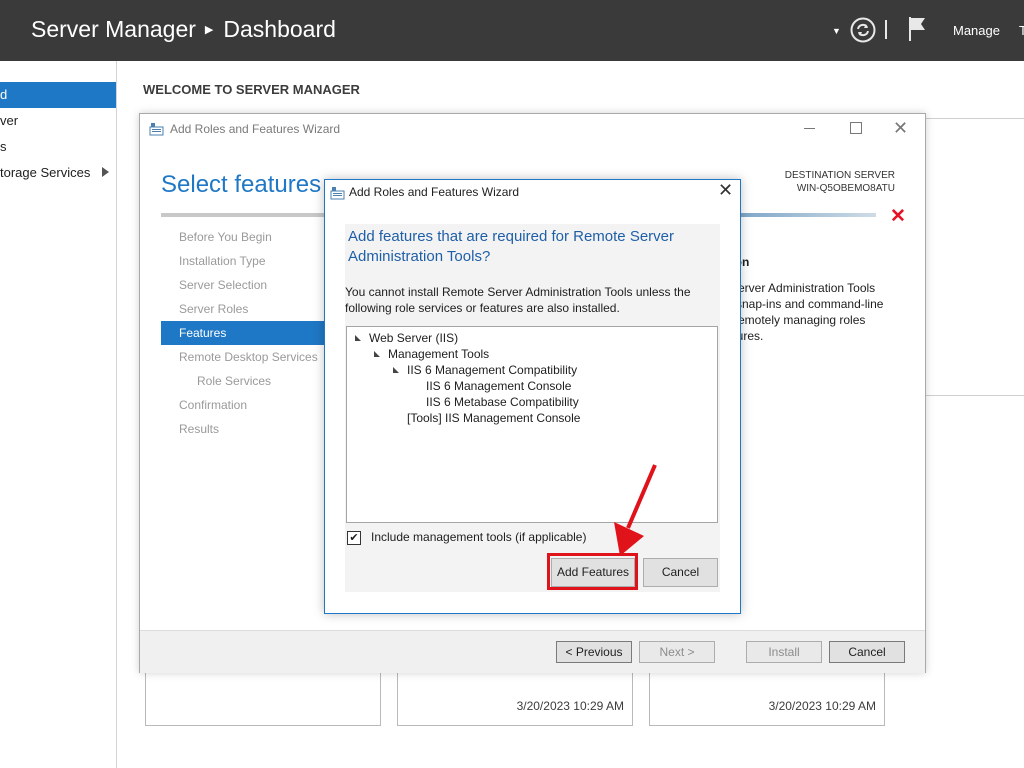  Describe the element at coordinates (113, 29) in the screenshot. I see `app-title: Server Manager` at that location.